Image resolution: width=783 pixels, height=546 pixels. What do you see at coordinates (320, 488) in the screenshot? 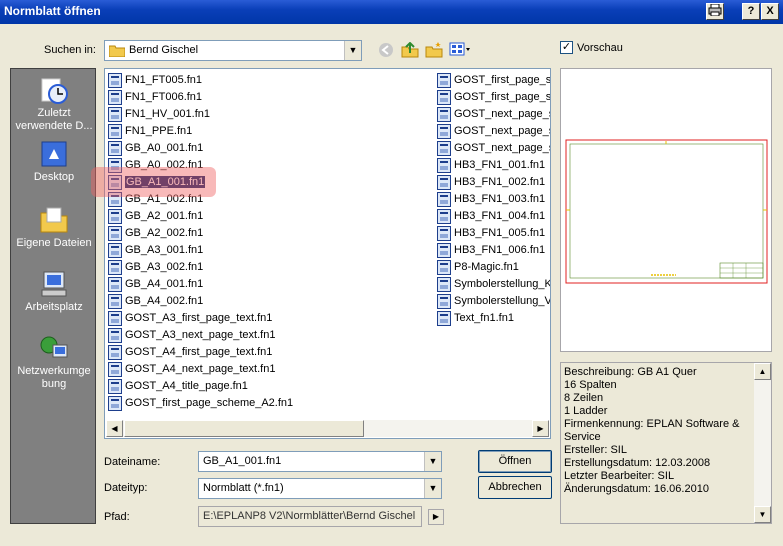
I see `filetype-combo: Normblatt (*.fn1) ▼` at bounding box center [320, 488].